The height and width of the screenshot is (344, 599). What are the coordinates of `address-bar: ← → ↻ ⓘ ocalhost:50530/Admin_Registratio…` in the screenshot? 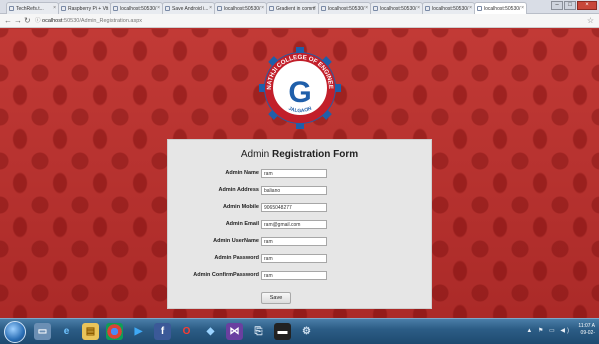 It's located at (299, 21).